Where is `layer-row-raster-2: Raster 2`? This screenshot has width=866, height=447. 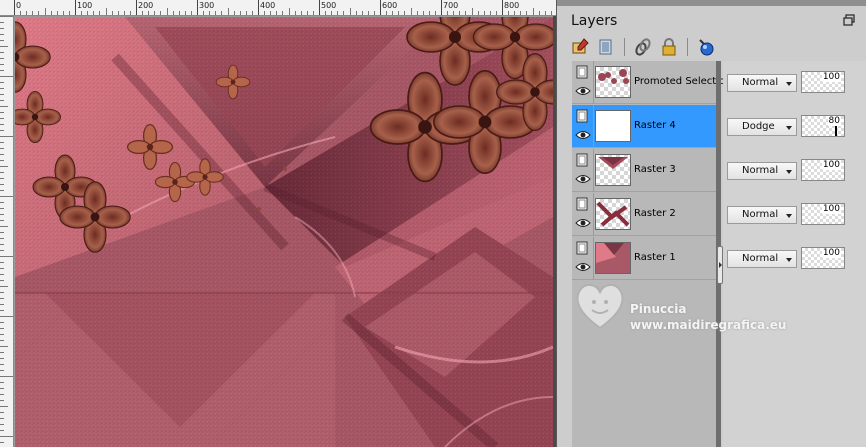
layer-row-raster-2: Raster 2 is located at coordinates (644, 214).